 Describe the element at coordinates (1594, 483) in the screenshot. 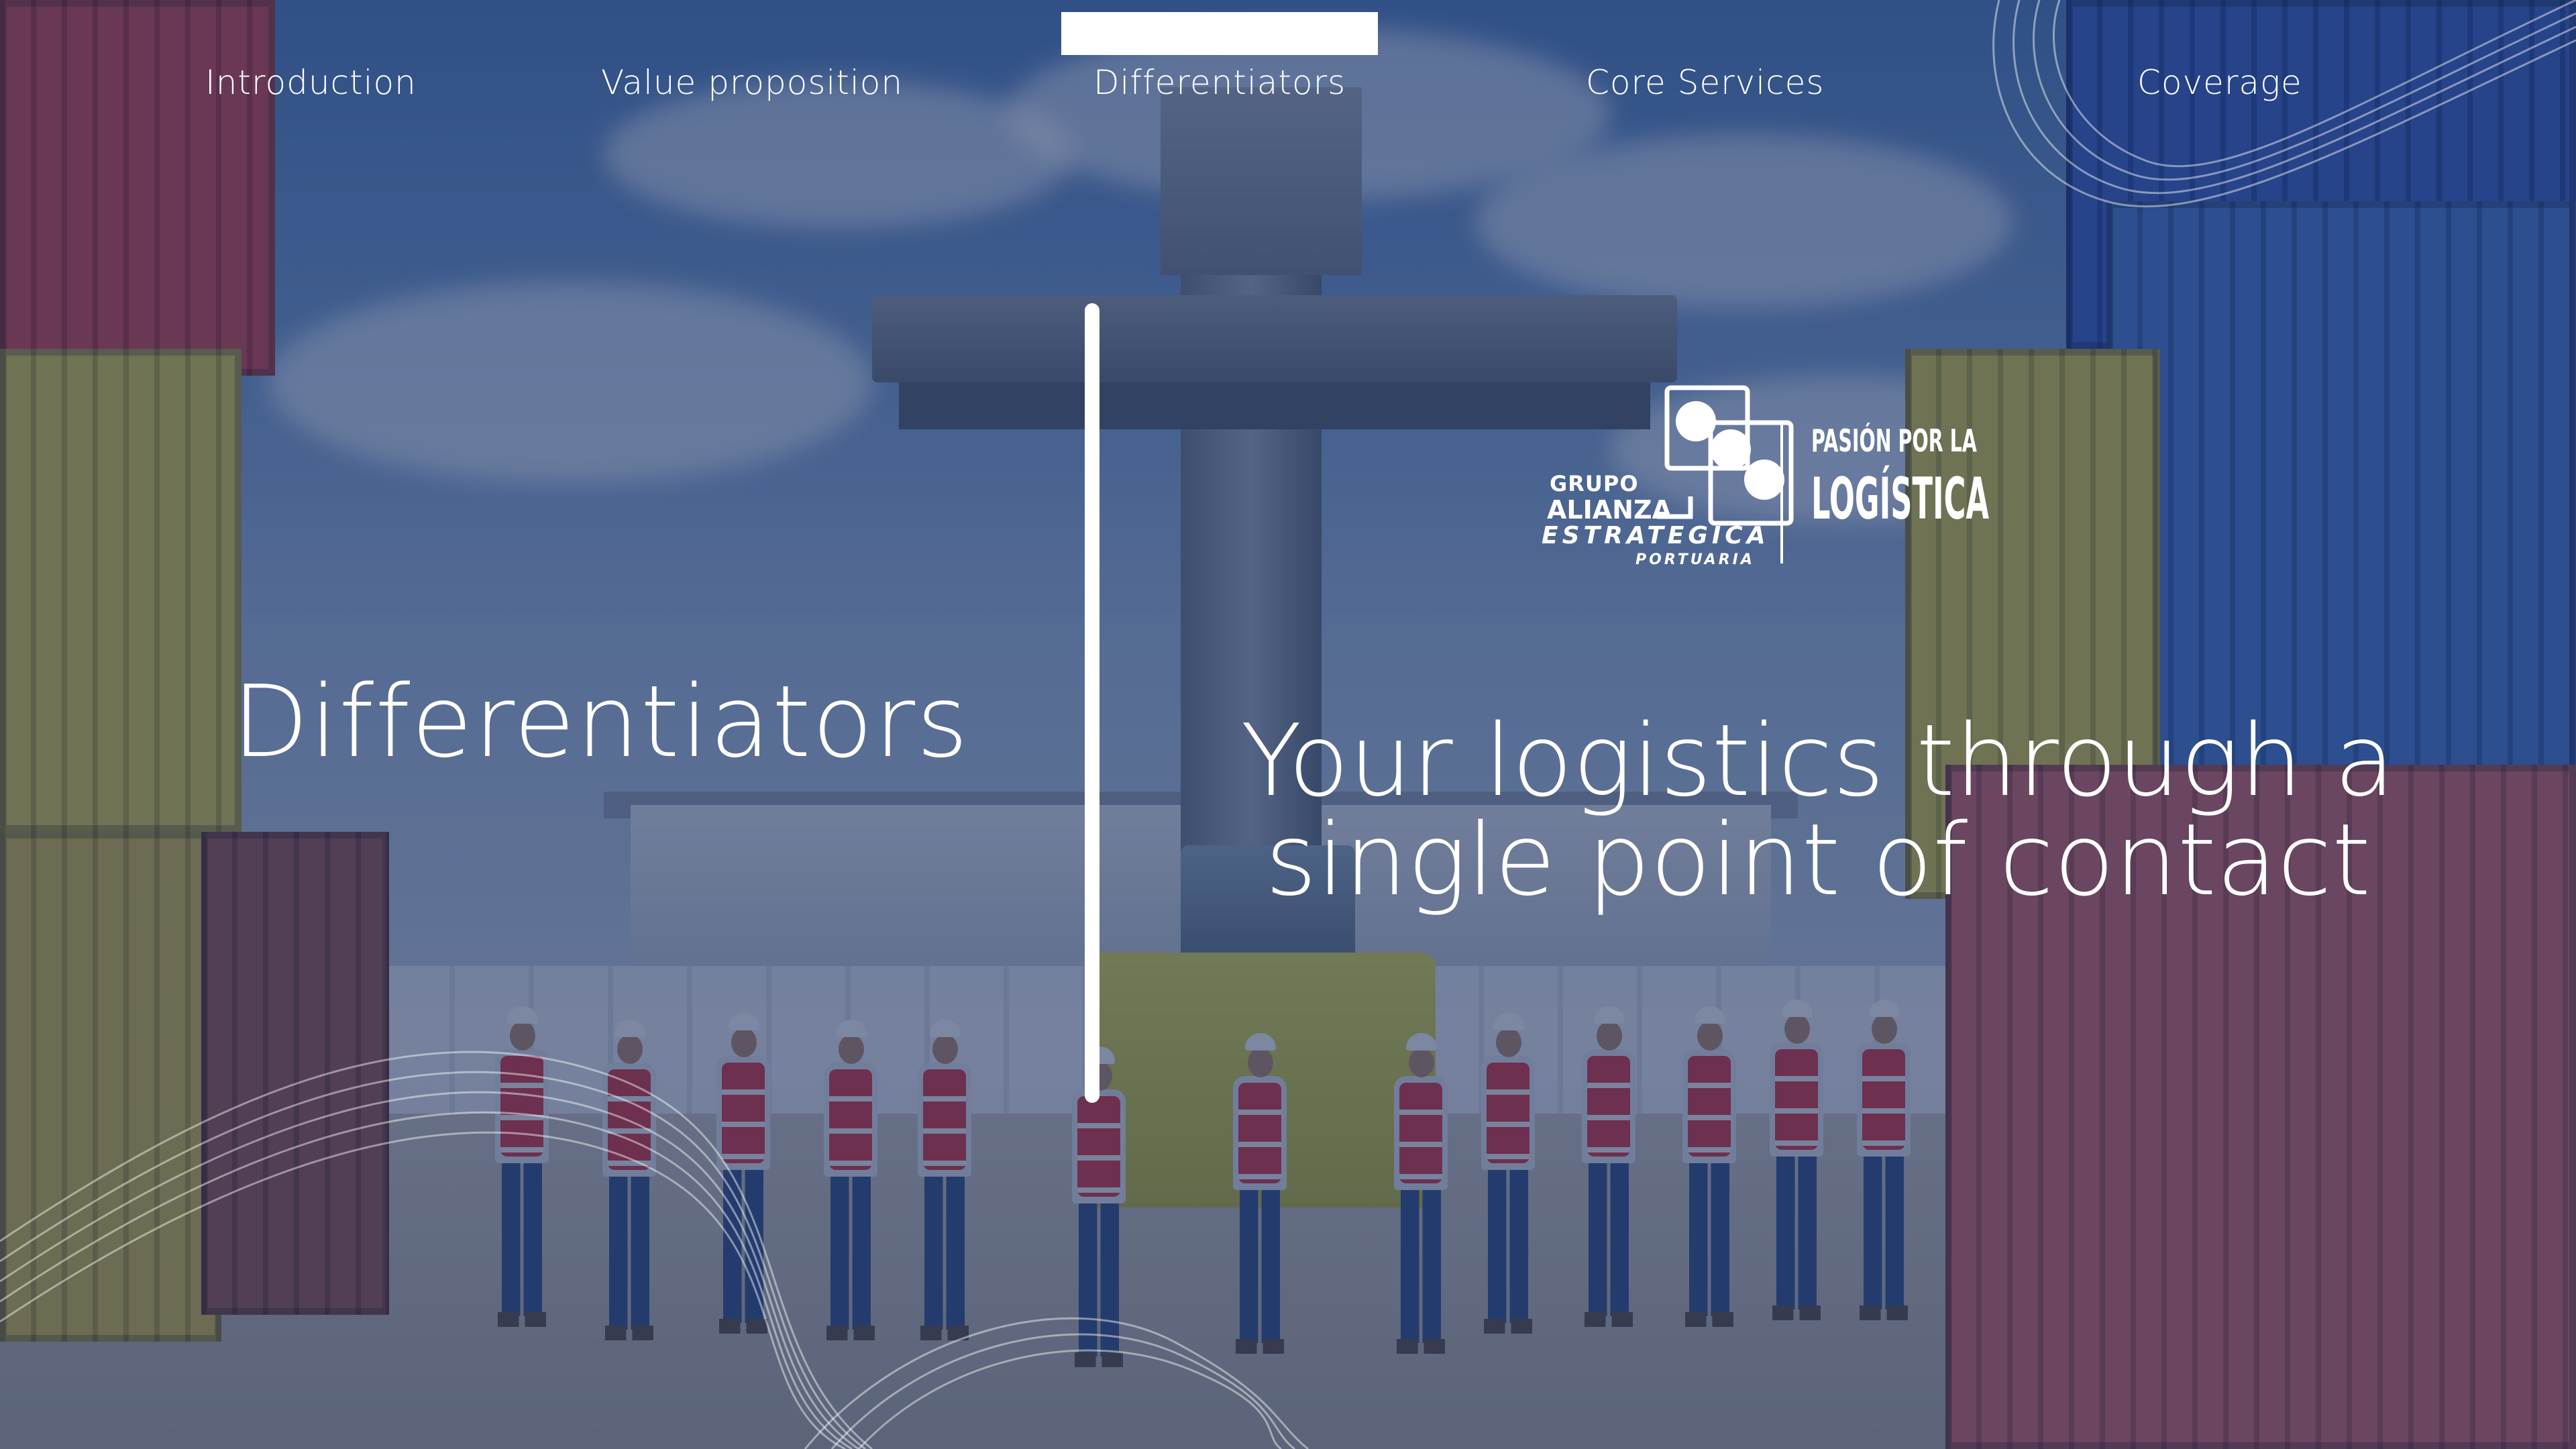

I see `logo-text-grupo: GRUPO` at that location.